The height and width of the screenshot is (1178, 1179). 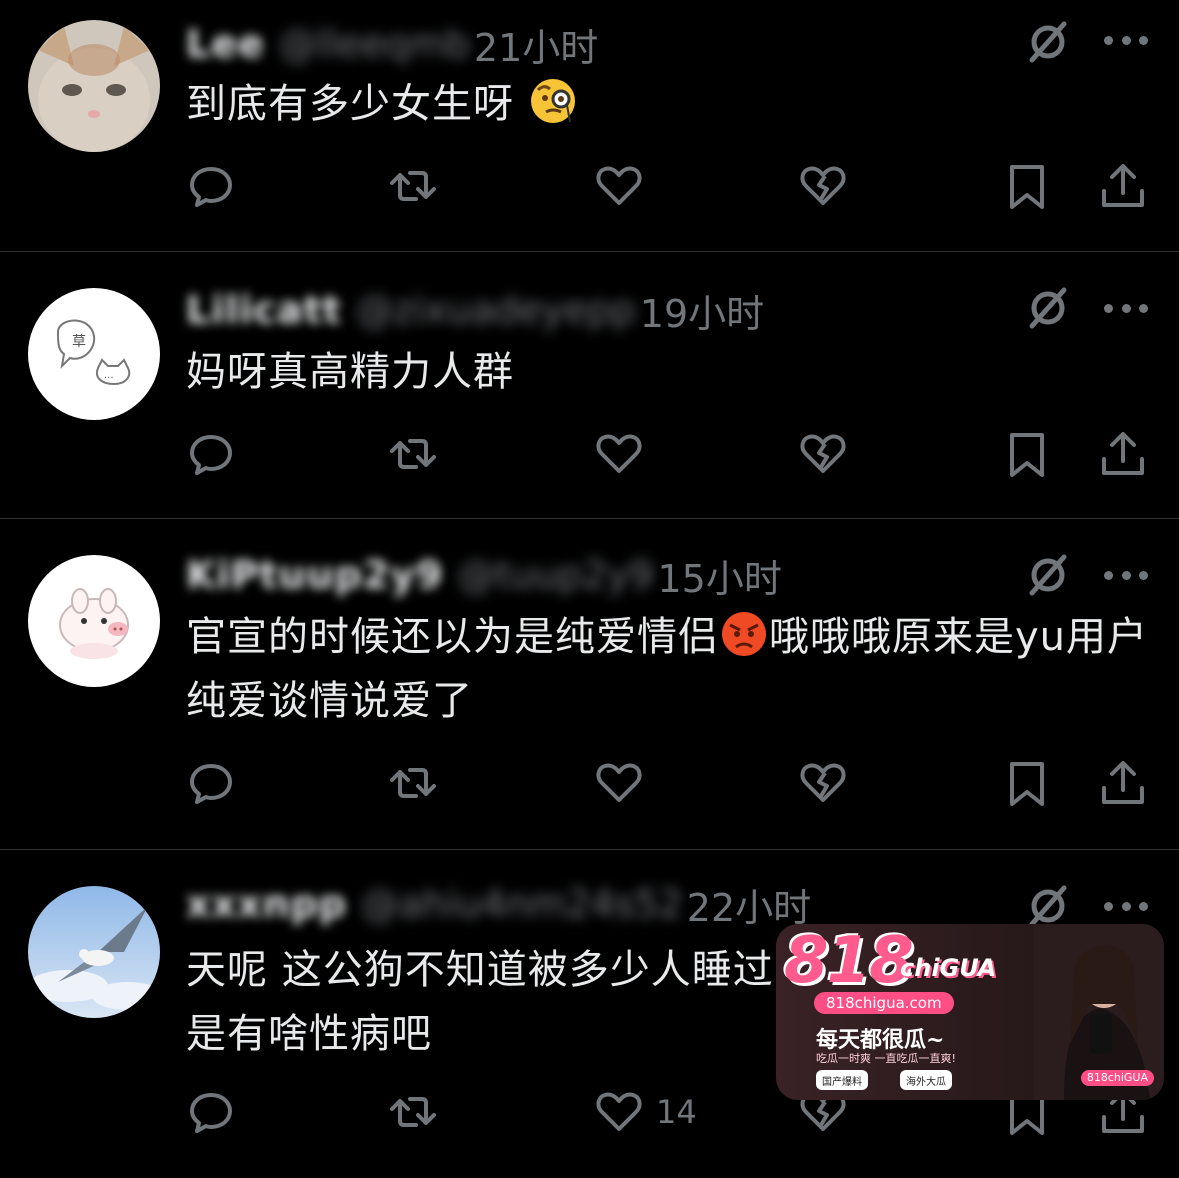 I want to click on like-button: 14, so click(x=645, y=1112).